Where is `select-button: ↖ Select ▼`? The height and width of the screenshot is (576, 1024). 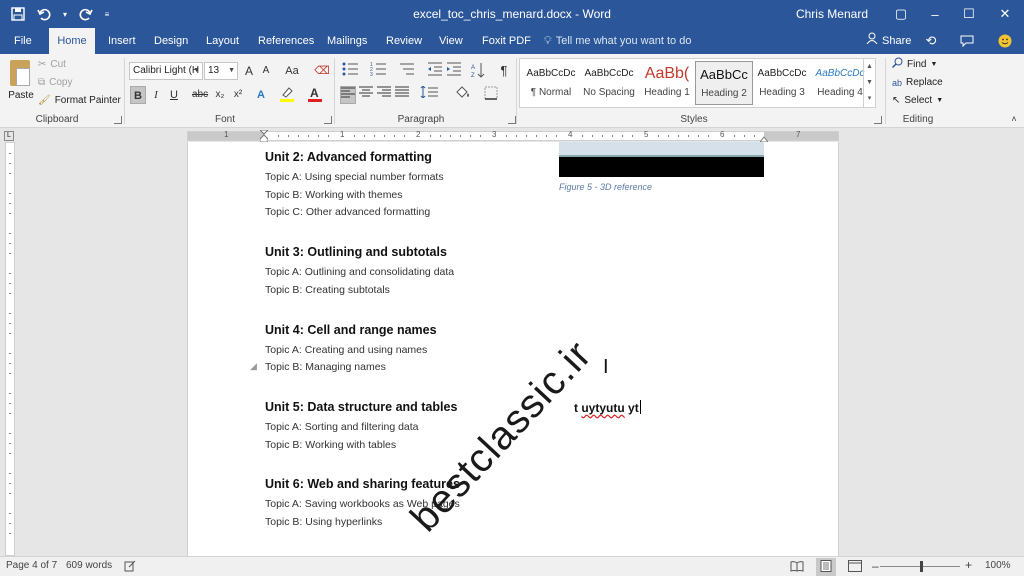 select-button: ↖ Select ▼ is located at coordinates (917, 101).